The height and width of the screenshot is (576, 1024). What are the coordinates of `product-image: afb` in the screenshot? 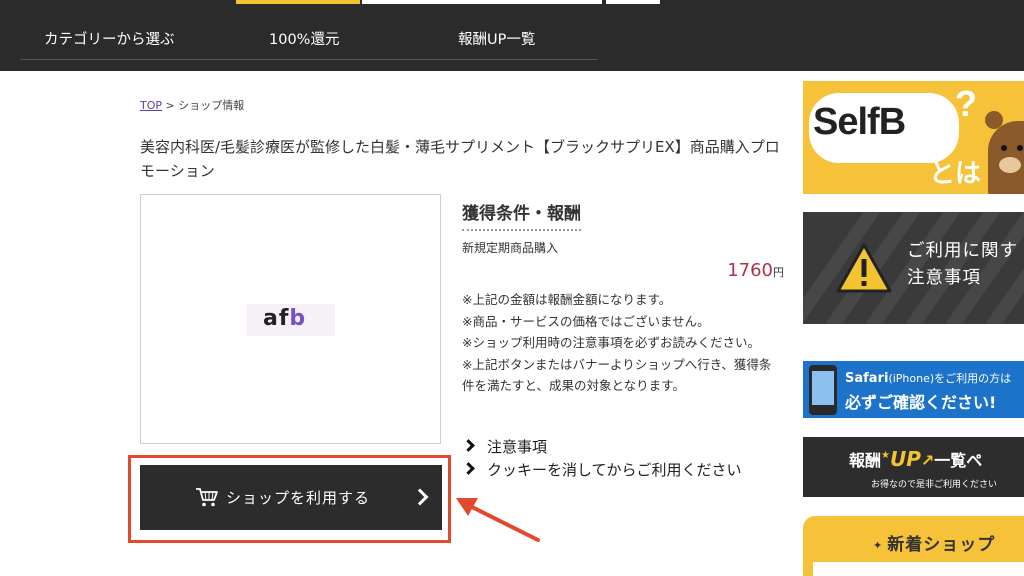 It's located at (290, 319).